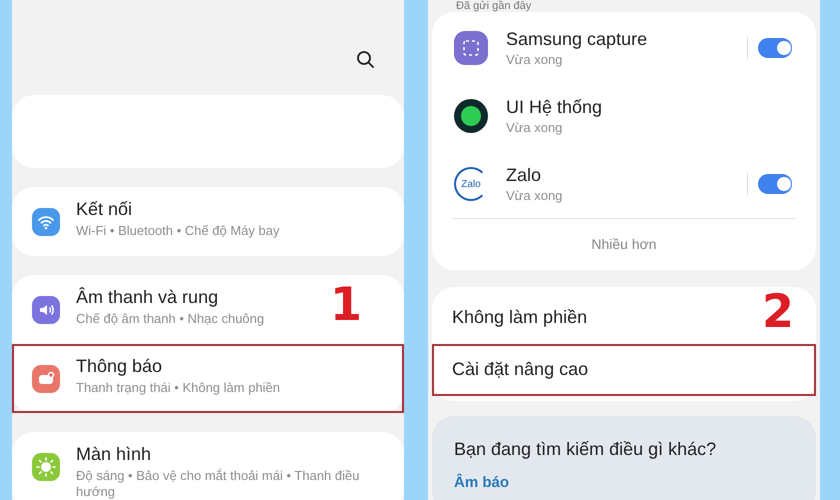  I want to click on item-title: Kết nối, so click(105, 209).